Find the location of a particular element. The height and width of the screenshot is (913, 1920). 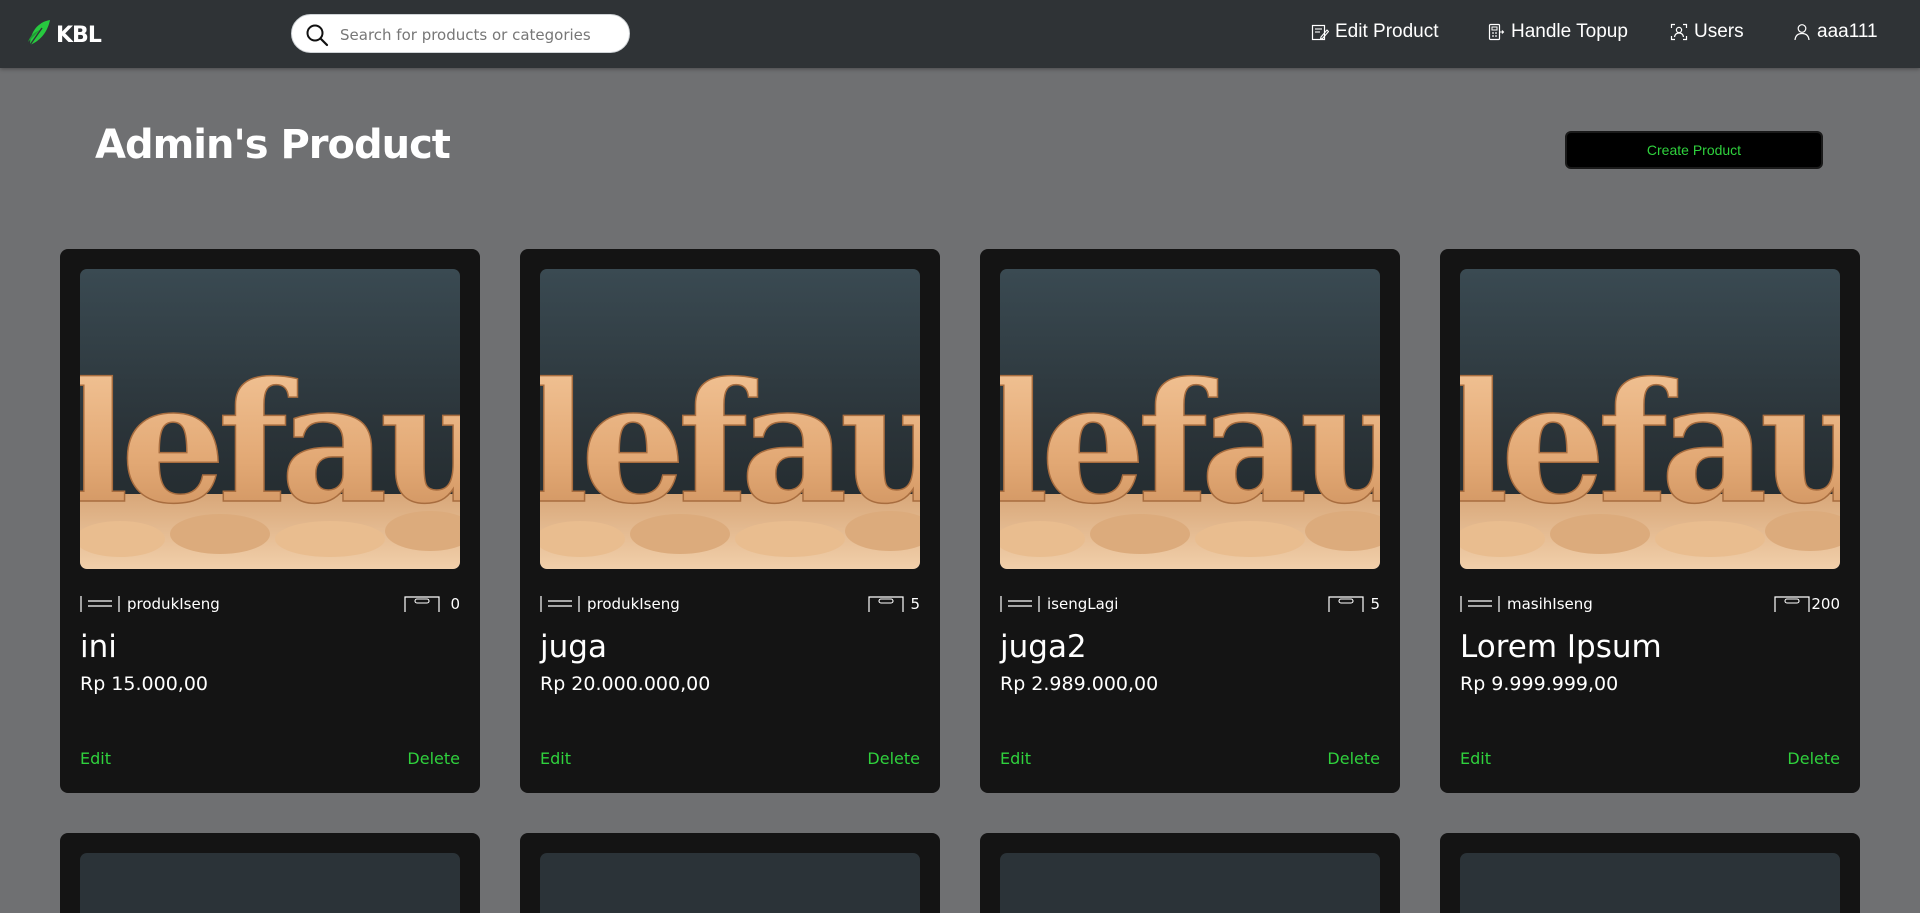

product-meta: isengLagi 5 is located at coordinates (1190, 604).